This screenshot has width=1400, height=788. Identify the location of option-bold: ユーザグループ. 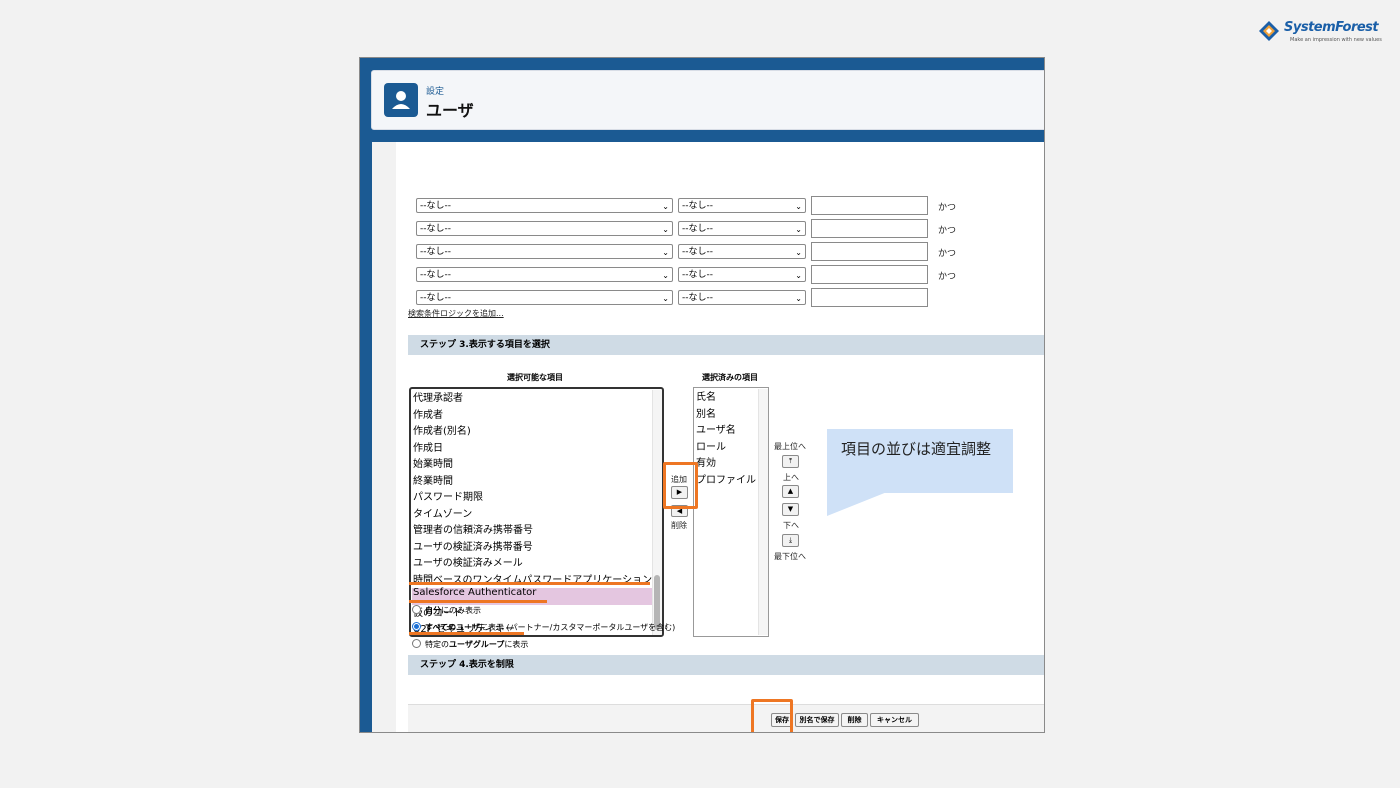
(477, 644).